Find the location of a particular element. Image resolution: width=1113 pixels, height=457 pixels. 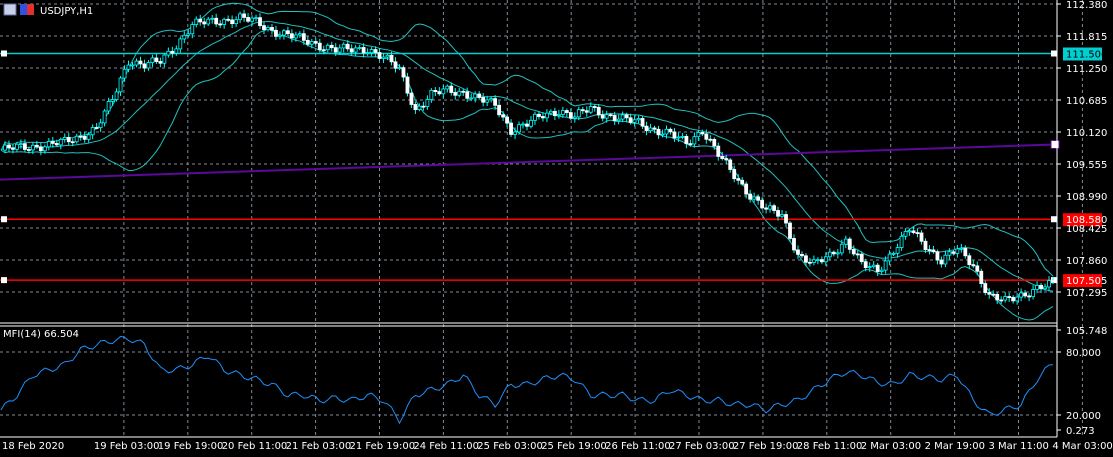

trendline-handle is located at coordinates (1055, 144).